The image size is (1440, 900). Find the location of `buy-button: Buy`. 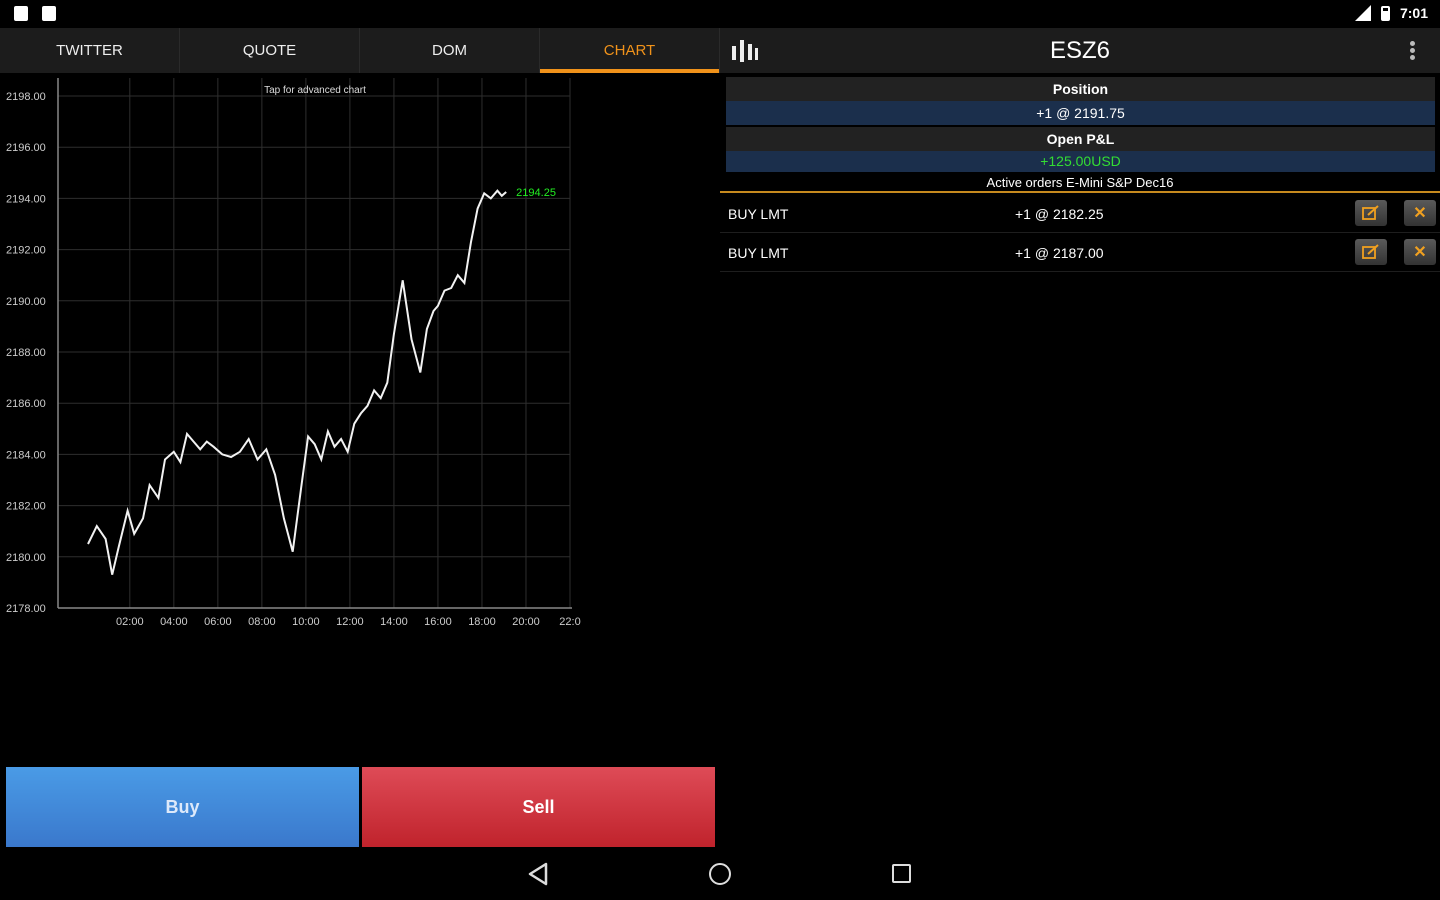

buy-button: Buy is located at coordinates (182, 807).